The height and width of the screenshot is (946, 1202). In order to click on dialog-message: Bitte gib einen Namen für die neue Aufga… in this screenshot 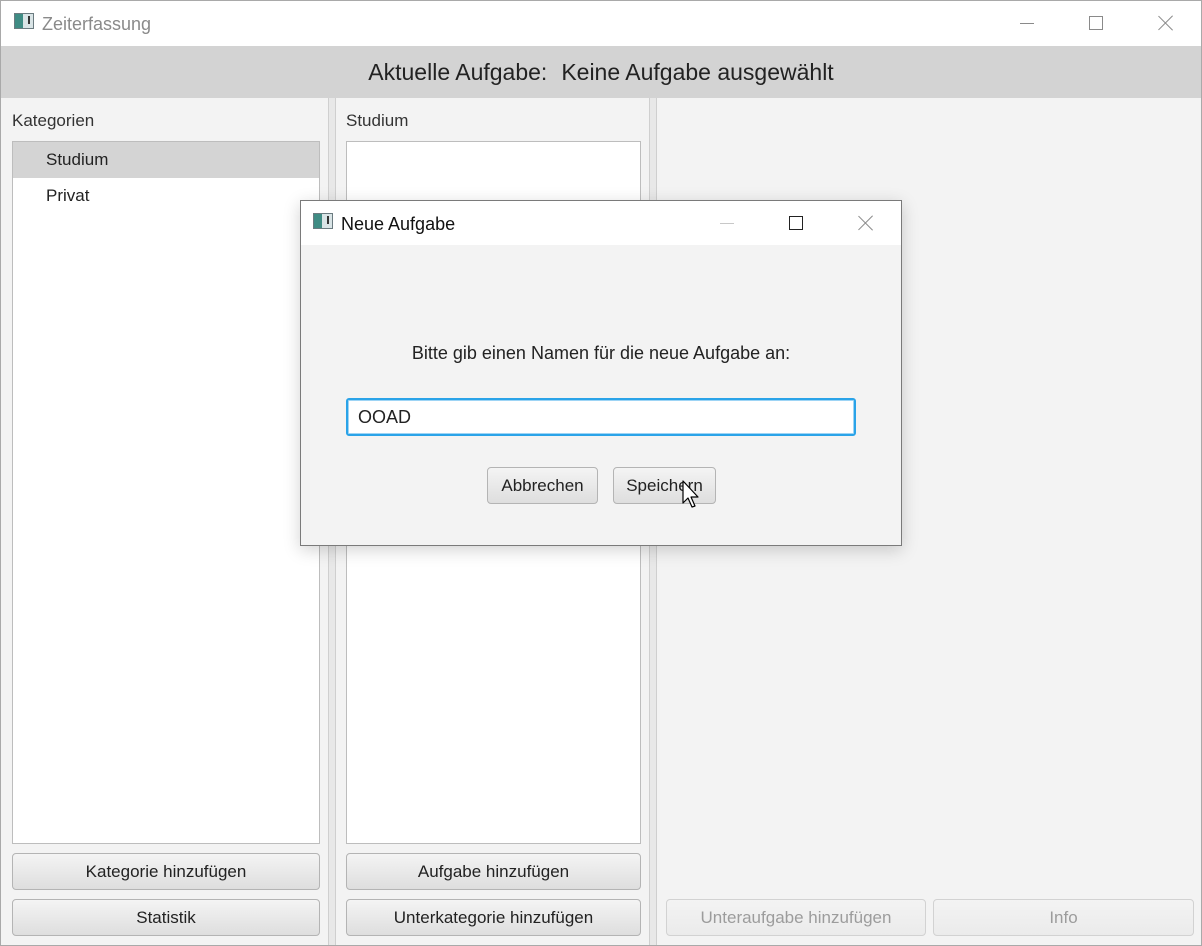, I will do `click(601, 353)`.